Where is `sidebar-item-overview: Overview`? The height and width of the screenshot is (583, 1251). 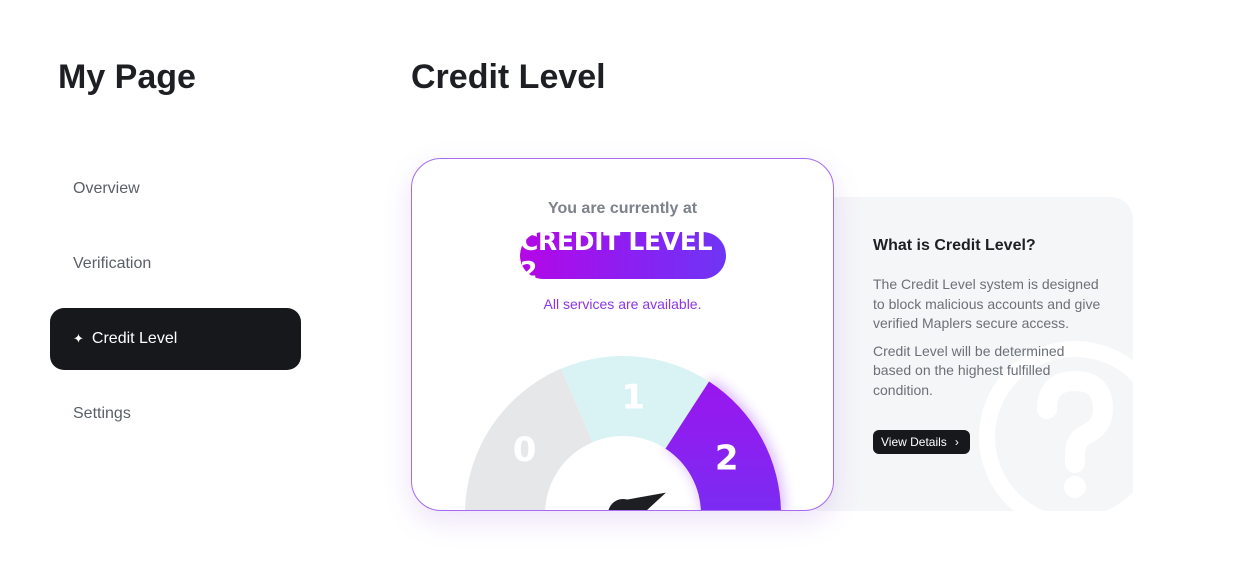
sidebar-item-overview: Overview is located at coordinates (175, 189).